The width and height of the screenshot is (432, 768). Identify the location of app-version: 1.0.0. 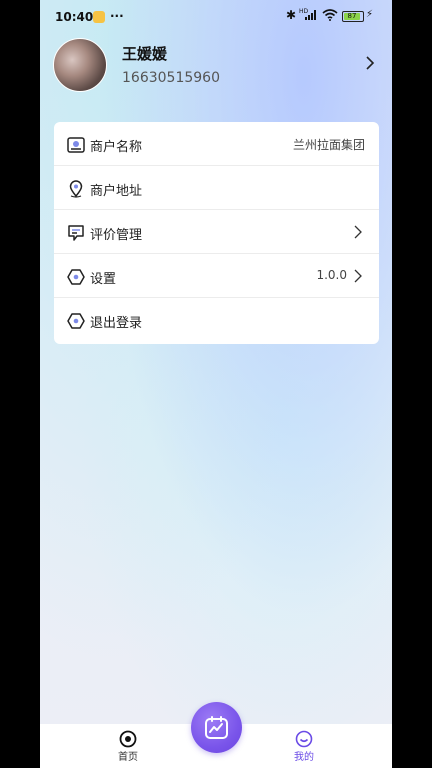
(331, 275).